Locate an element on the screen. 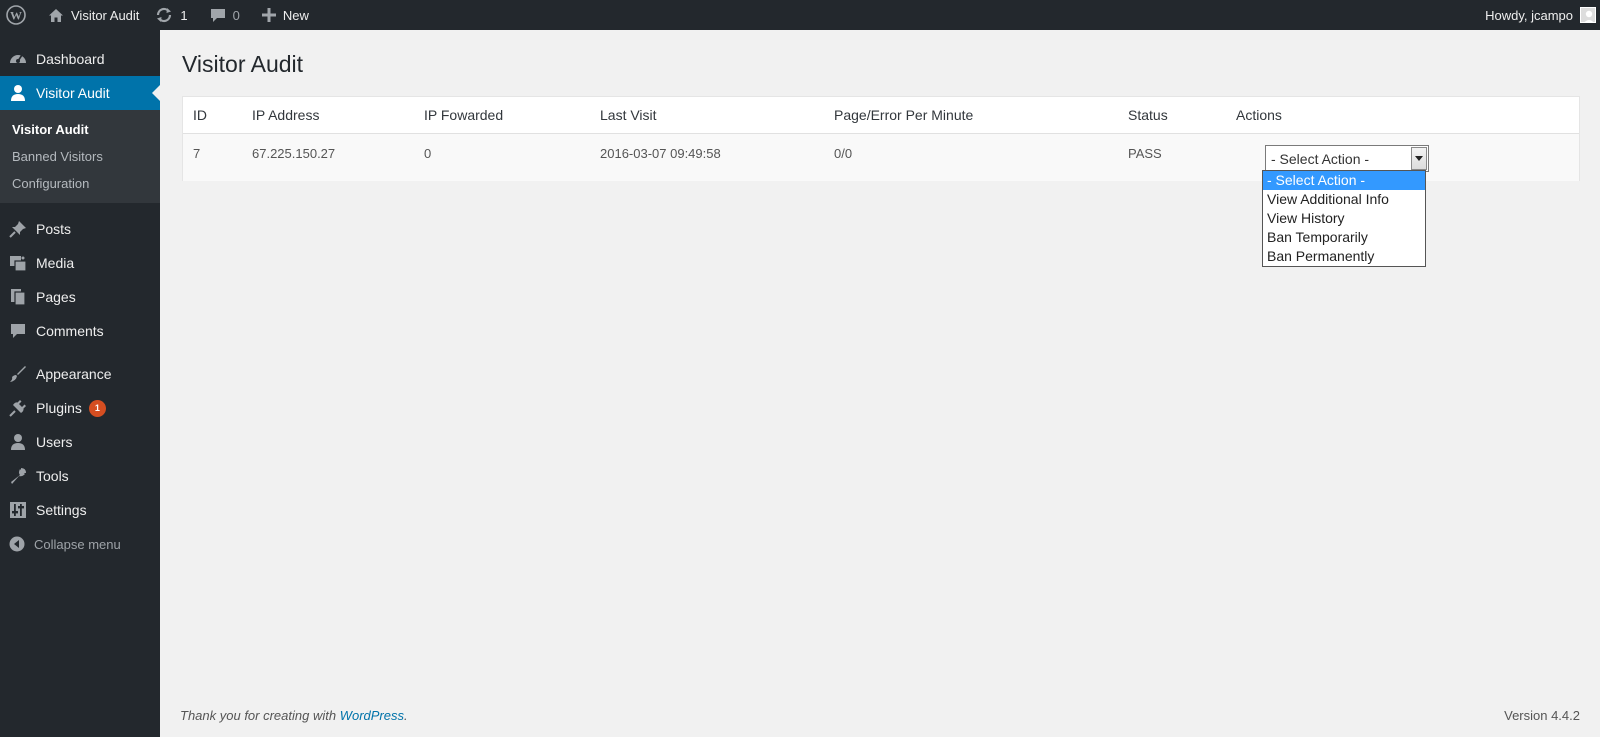 Image resolution: width=1600 pixels, height=737 pixels. pages-icon is located at coordinates (18, 297).